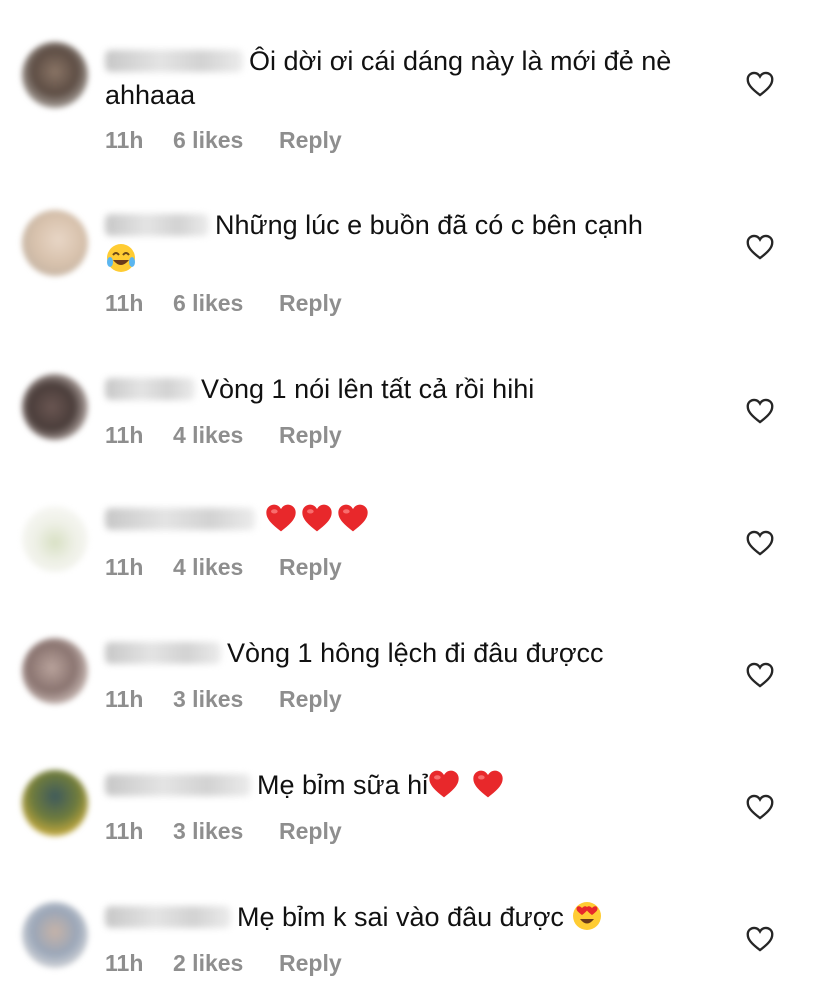  What do you see at coordinates (429, 225) in the screenshot?
I see `comment-body: Những lúc e buồn đã có c bên cạnh` at bounding box center [429, 225].